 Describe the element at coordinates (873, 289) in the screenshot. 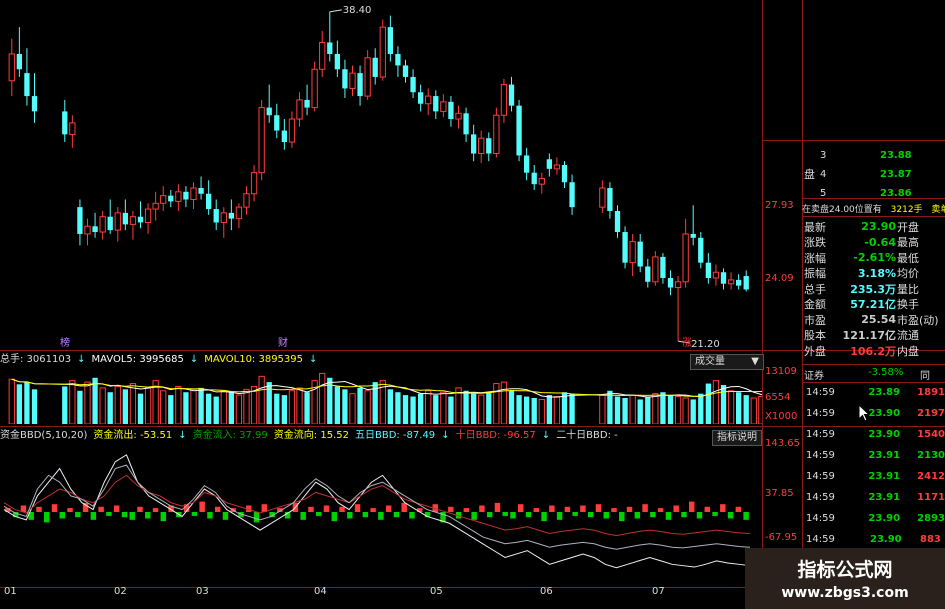

I see `stat-value: 235.3万` at that location.